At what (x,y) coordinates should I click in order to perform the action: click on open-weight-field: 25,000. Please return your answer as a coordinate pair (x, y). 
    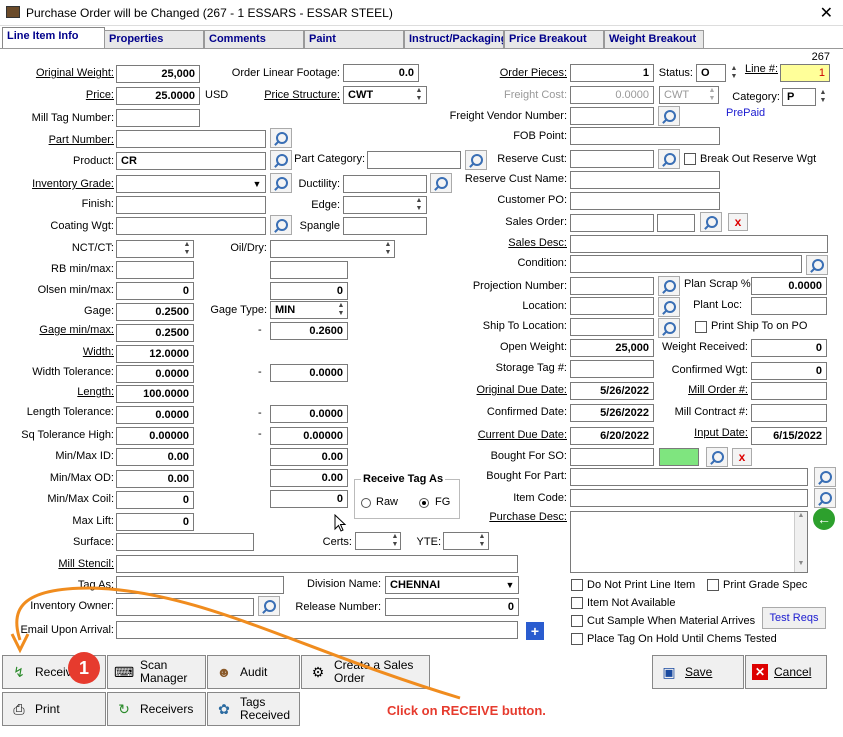
    Looking at the image, I should click on (612, 348).